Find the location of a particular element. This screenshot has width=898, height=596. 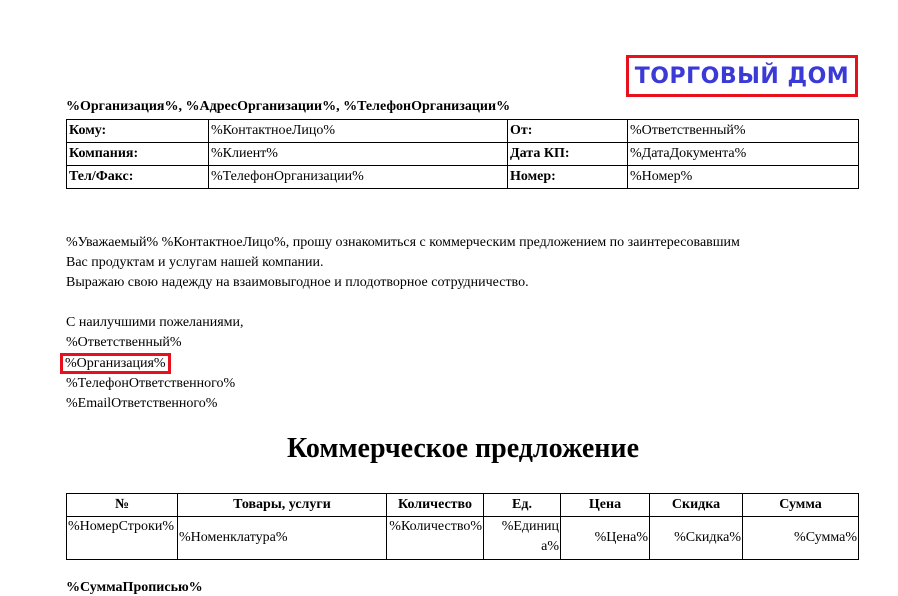

document-title: Коммерческое предложение is located at coordinates (463, 448).